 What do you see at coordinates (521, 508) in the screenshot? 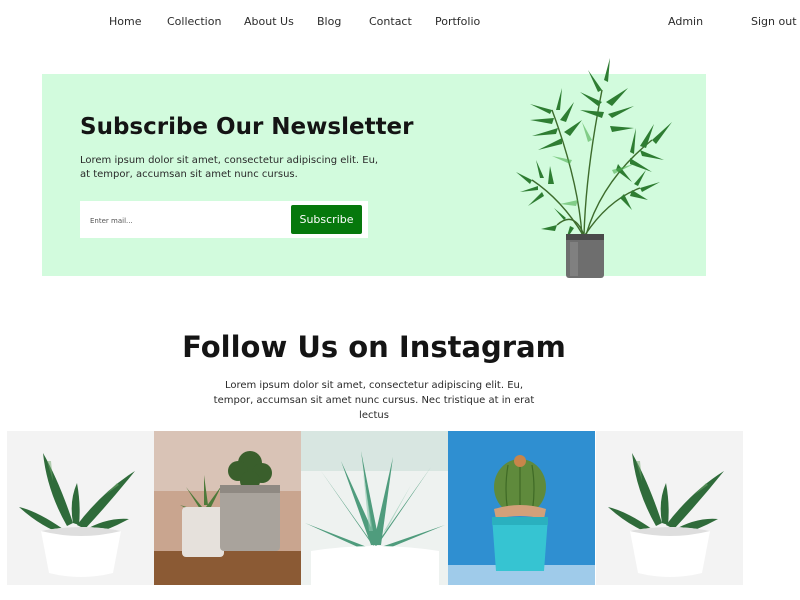
I see `instagram-photo-cactus` at bounding box center [521, 508].